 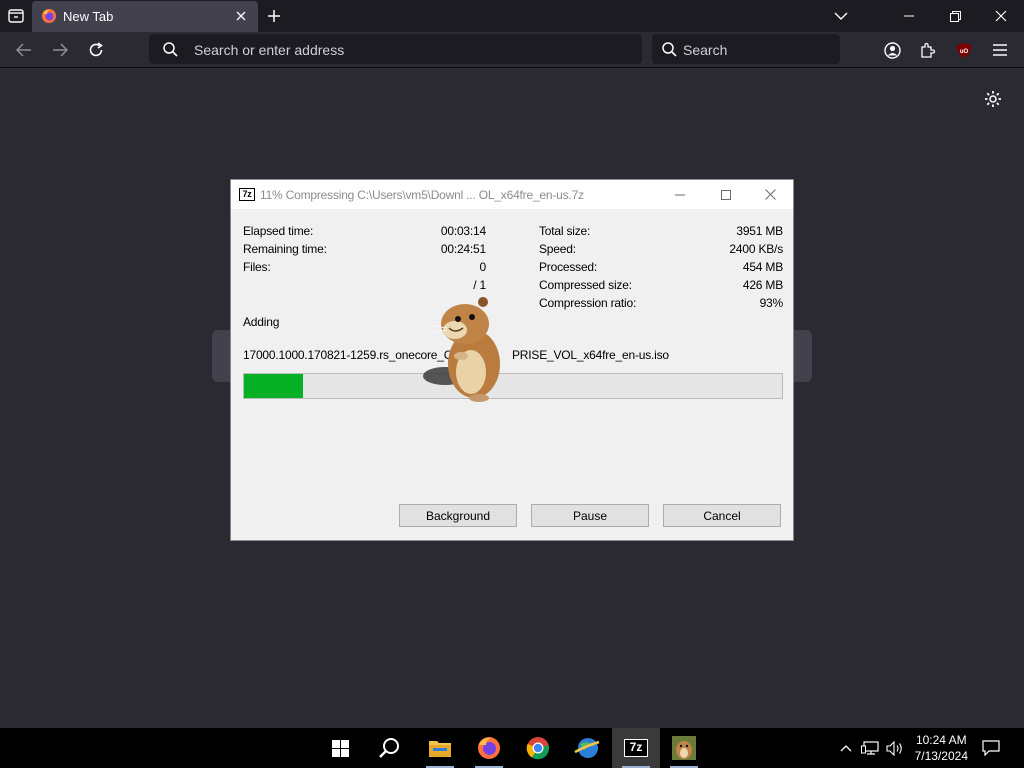 What do you see at coordinates (759, 231) in the screenshot?
I see `total-size-value: 3951 MB` at bounding box center [759, 231].